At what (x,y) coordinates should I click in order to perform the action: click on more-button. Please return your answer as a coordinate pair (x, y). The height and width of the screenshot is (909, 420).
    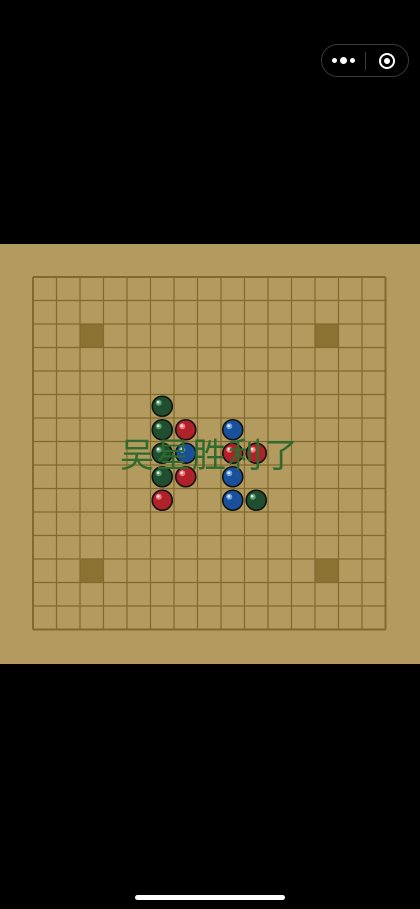
    Looking at the image, I should click on (343, 60).